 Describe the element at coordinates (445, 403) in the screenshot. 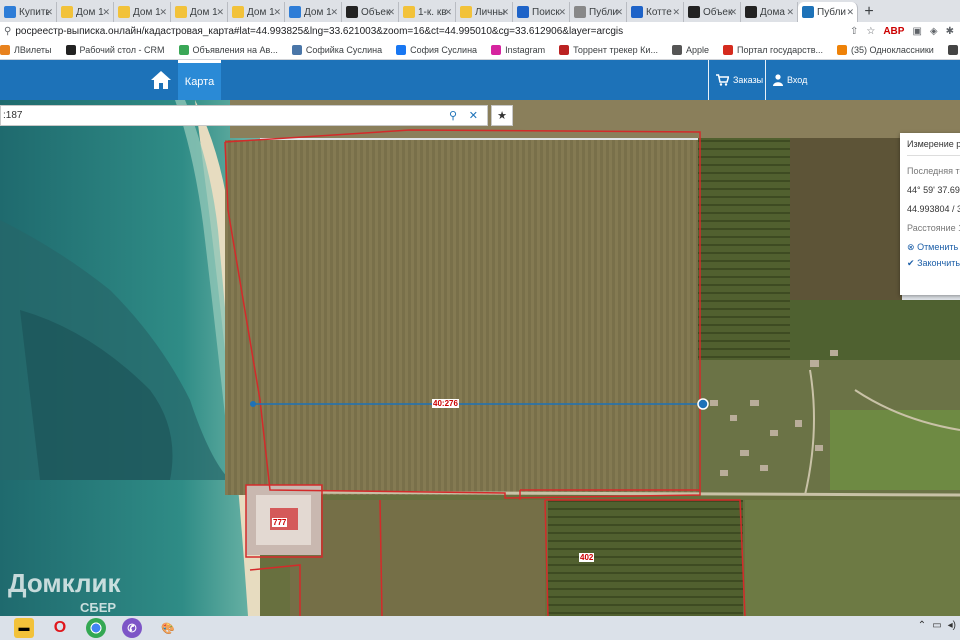

I see `parcel-label: 40:276` at that location.